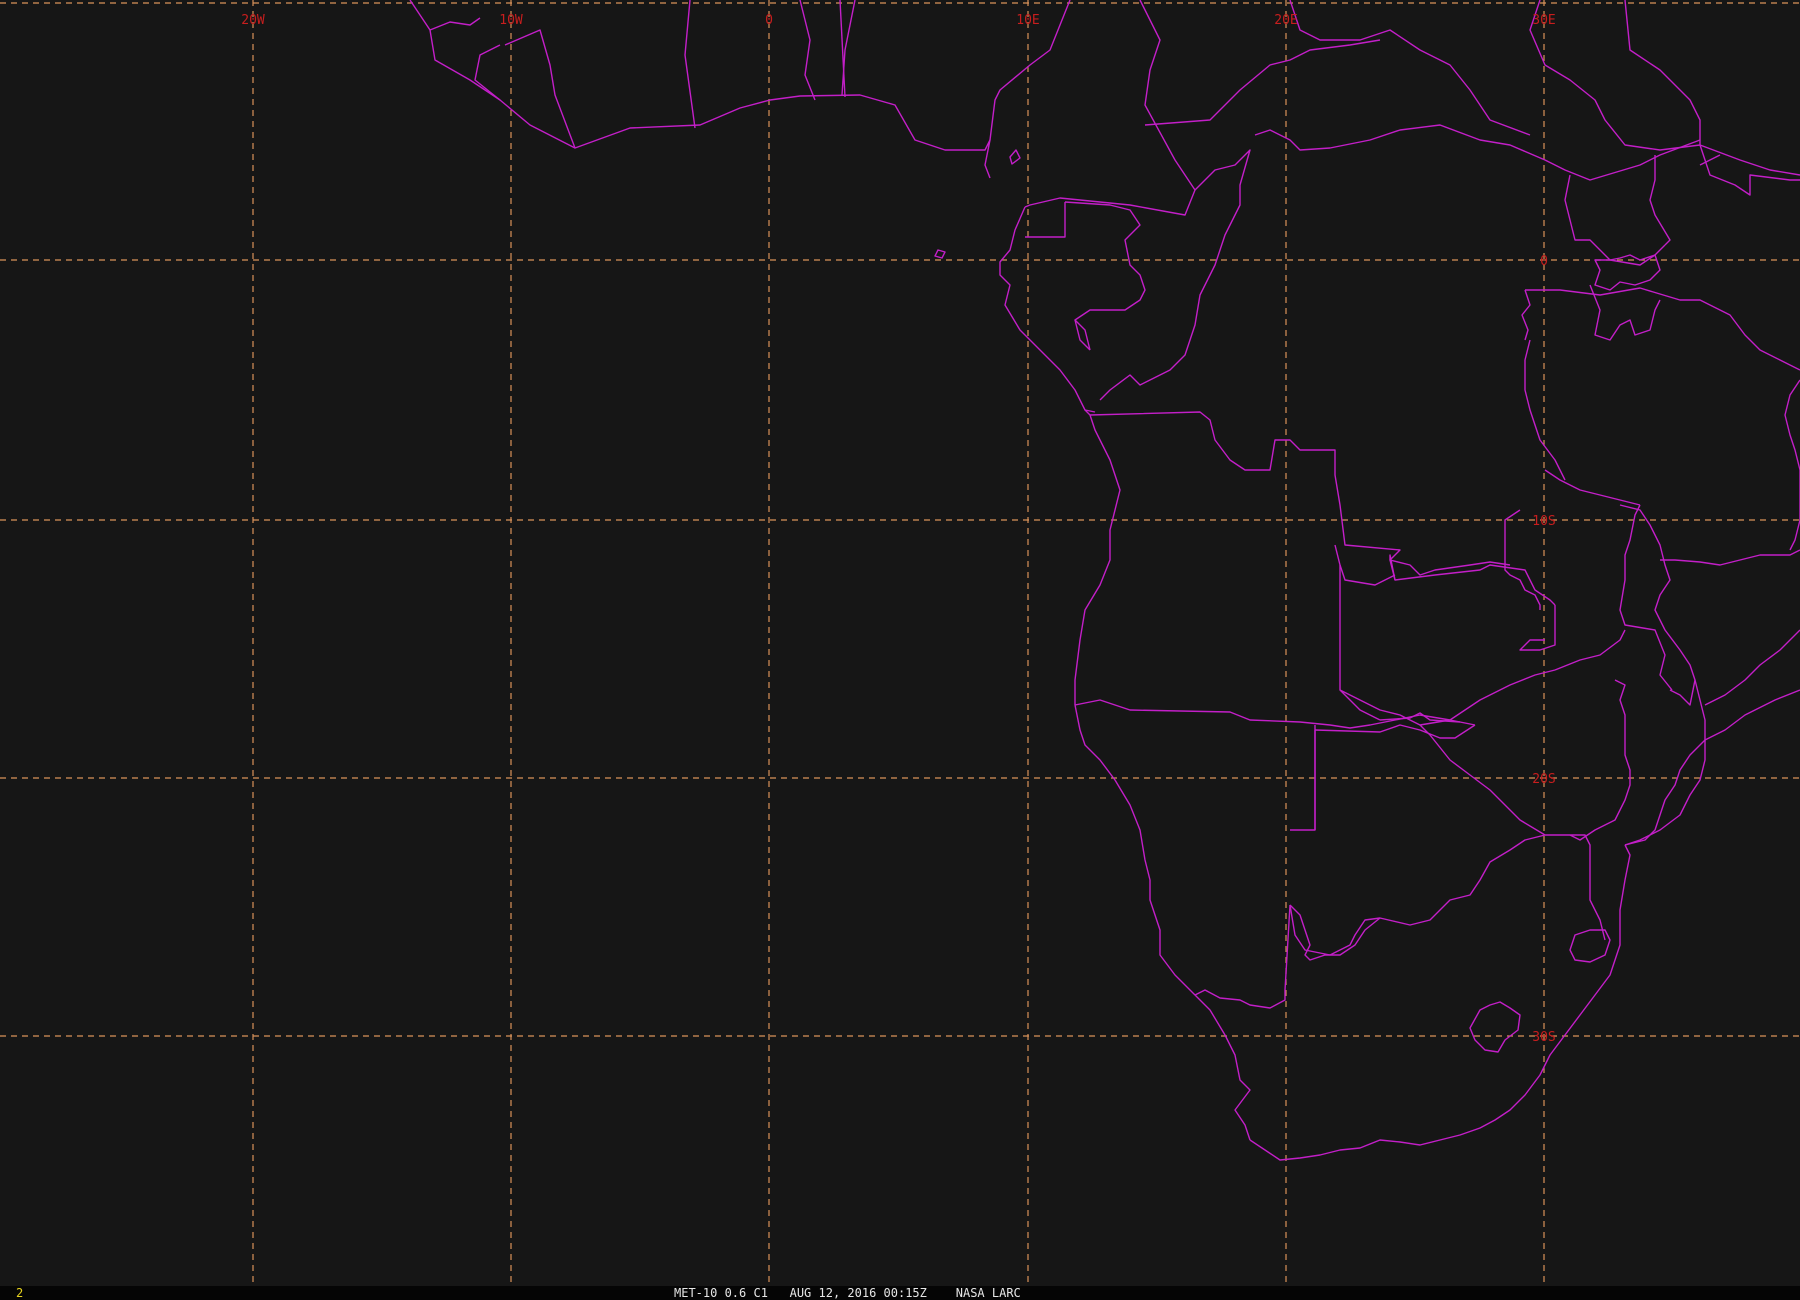 The image size is (1800, 1300). Describe the element at coordinates (1537, 628) in the screenshot. I see `border-zambia-moz` at that location.